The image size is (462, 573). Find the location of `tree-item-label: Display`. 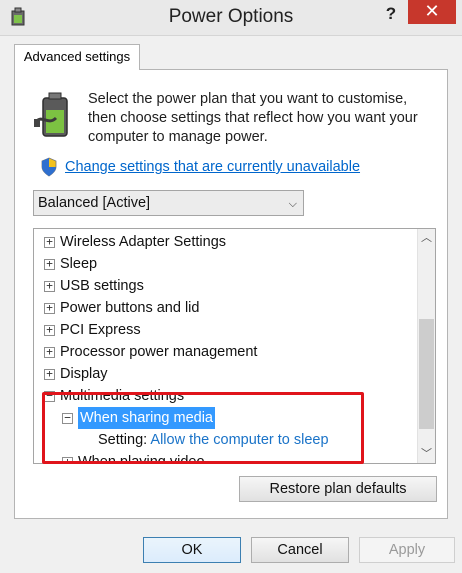

tree-item-label: Display is located at coordinates (84, 374).